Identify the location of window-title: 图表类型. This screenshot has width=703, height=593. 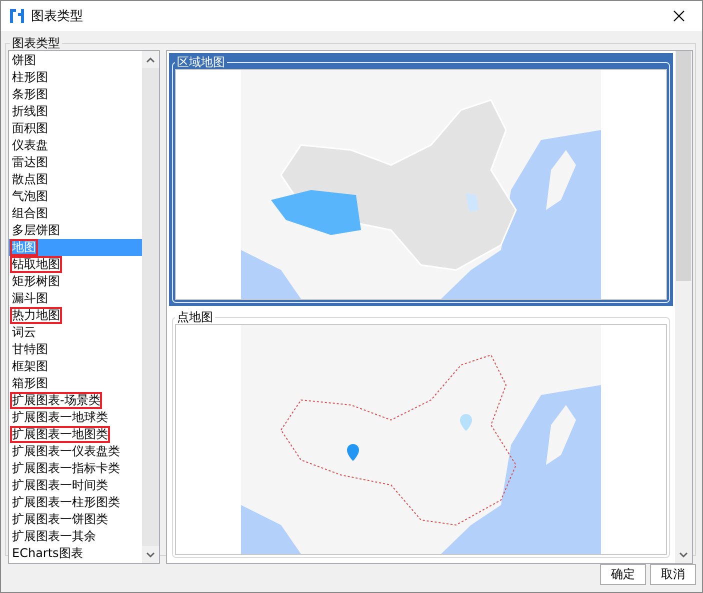
(57, 16).